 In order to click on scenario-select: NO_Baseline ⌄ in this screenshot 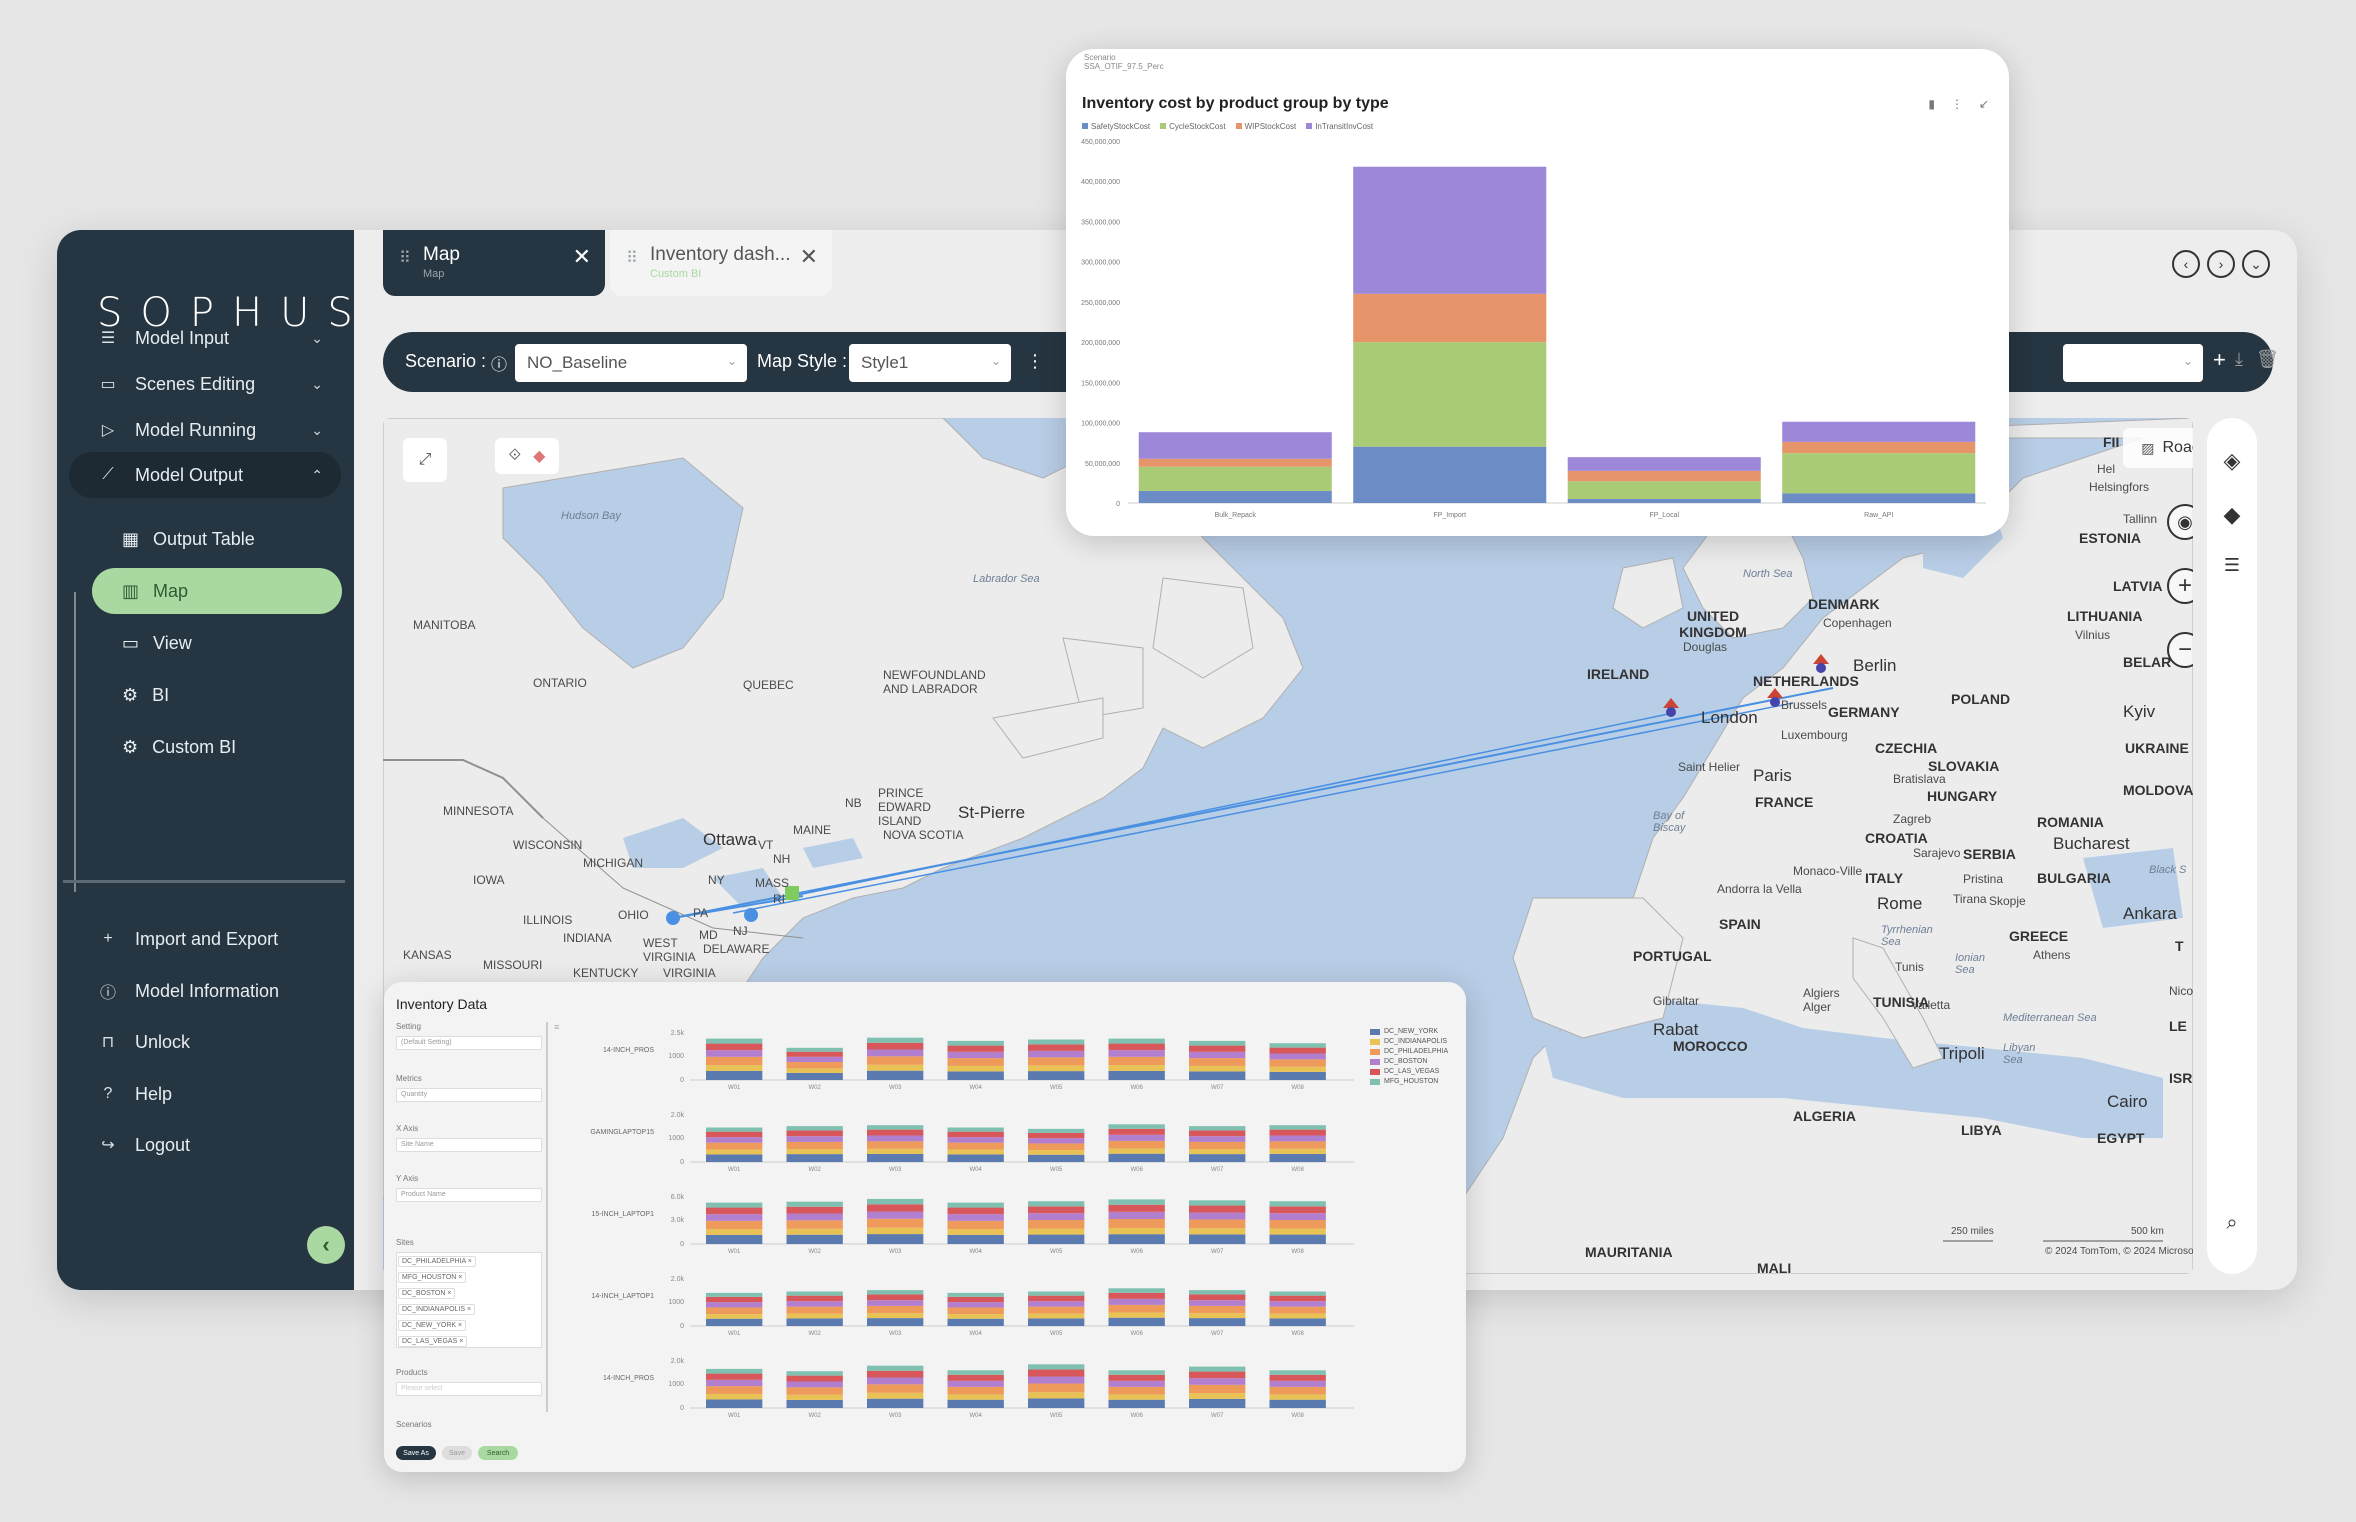, I will do `click(631, 363)`.